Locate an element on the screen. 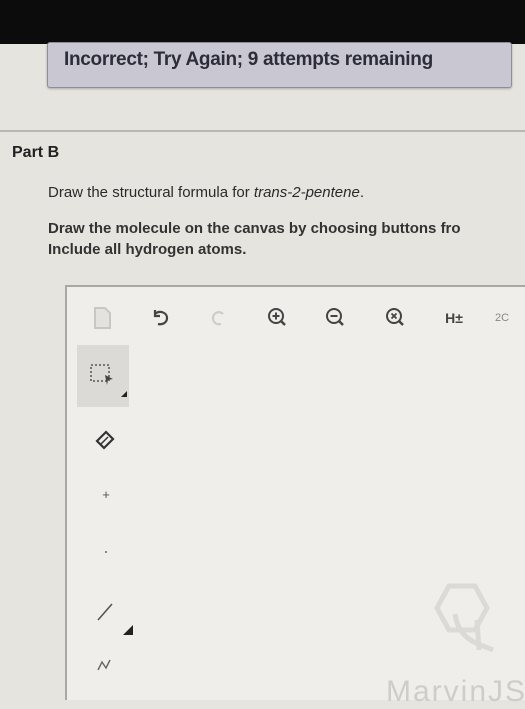  zoom-out-button is located at coordinates (336, 318).